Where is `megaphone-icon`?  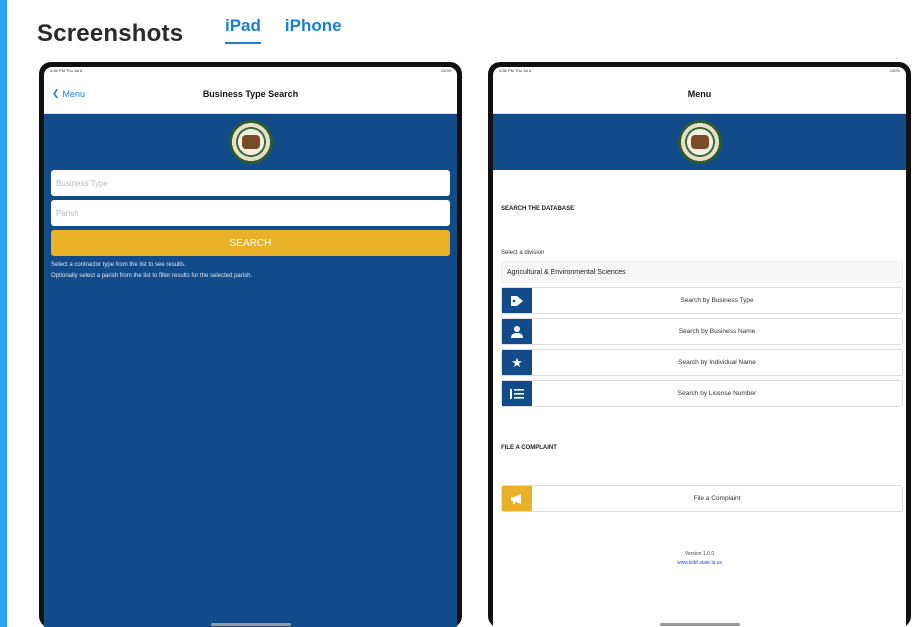
megaphone-icon is located at coordinates (517, 498).